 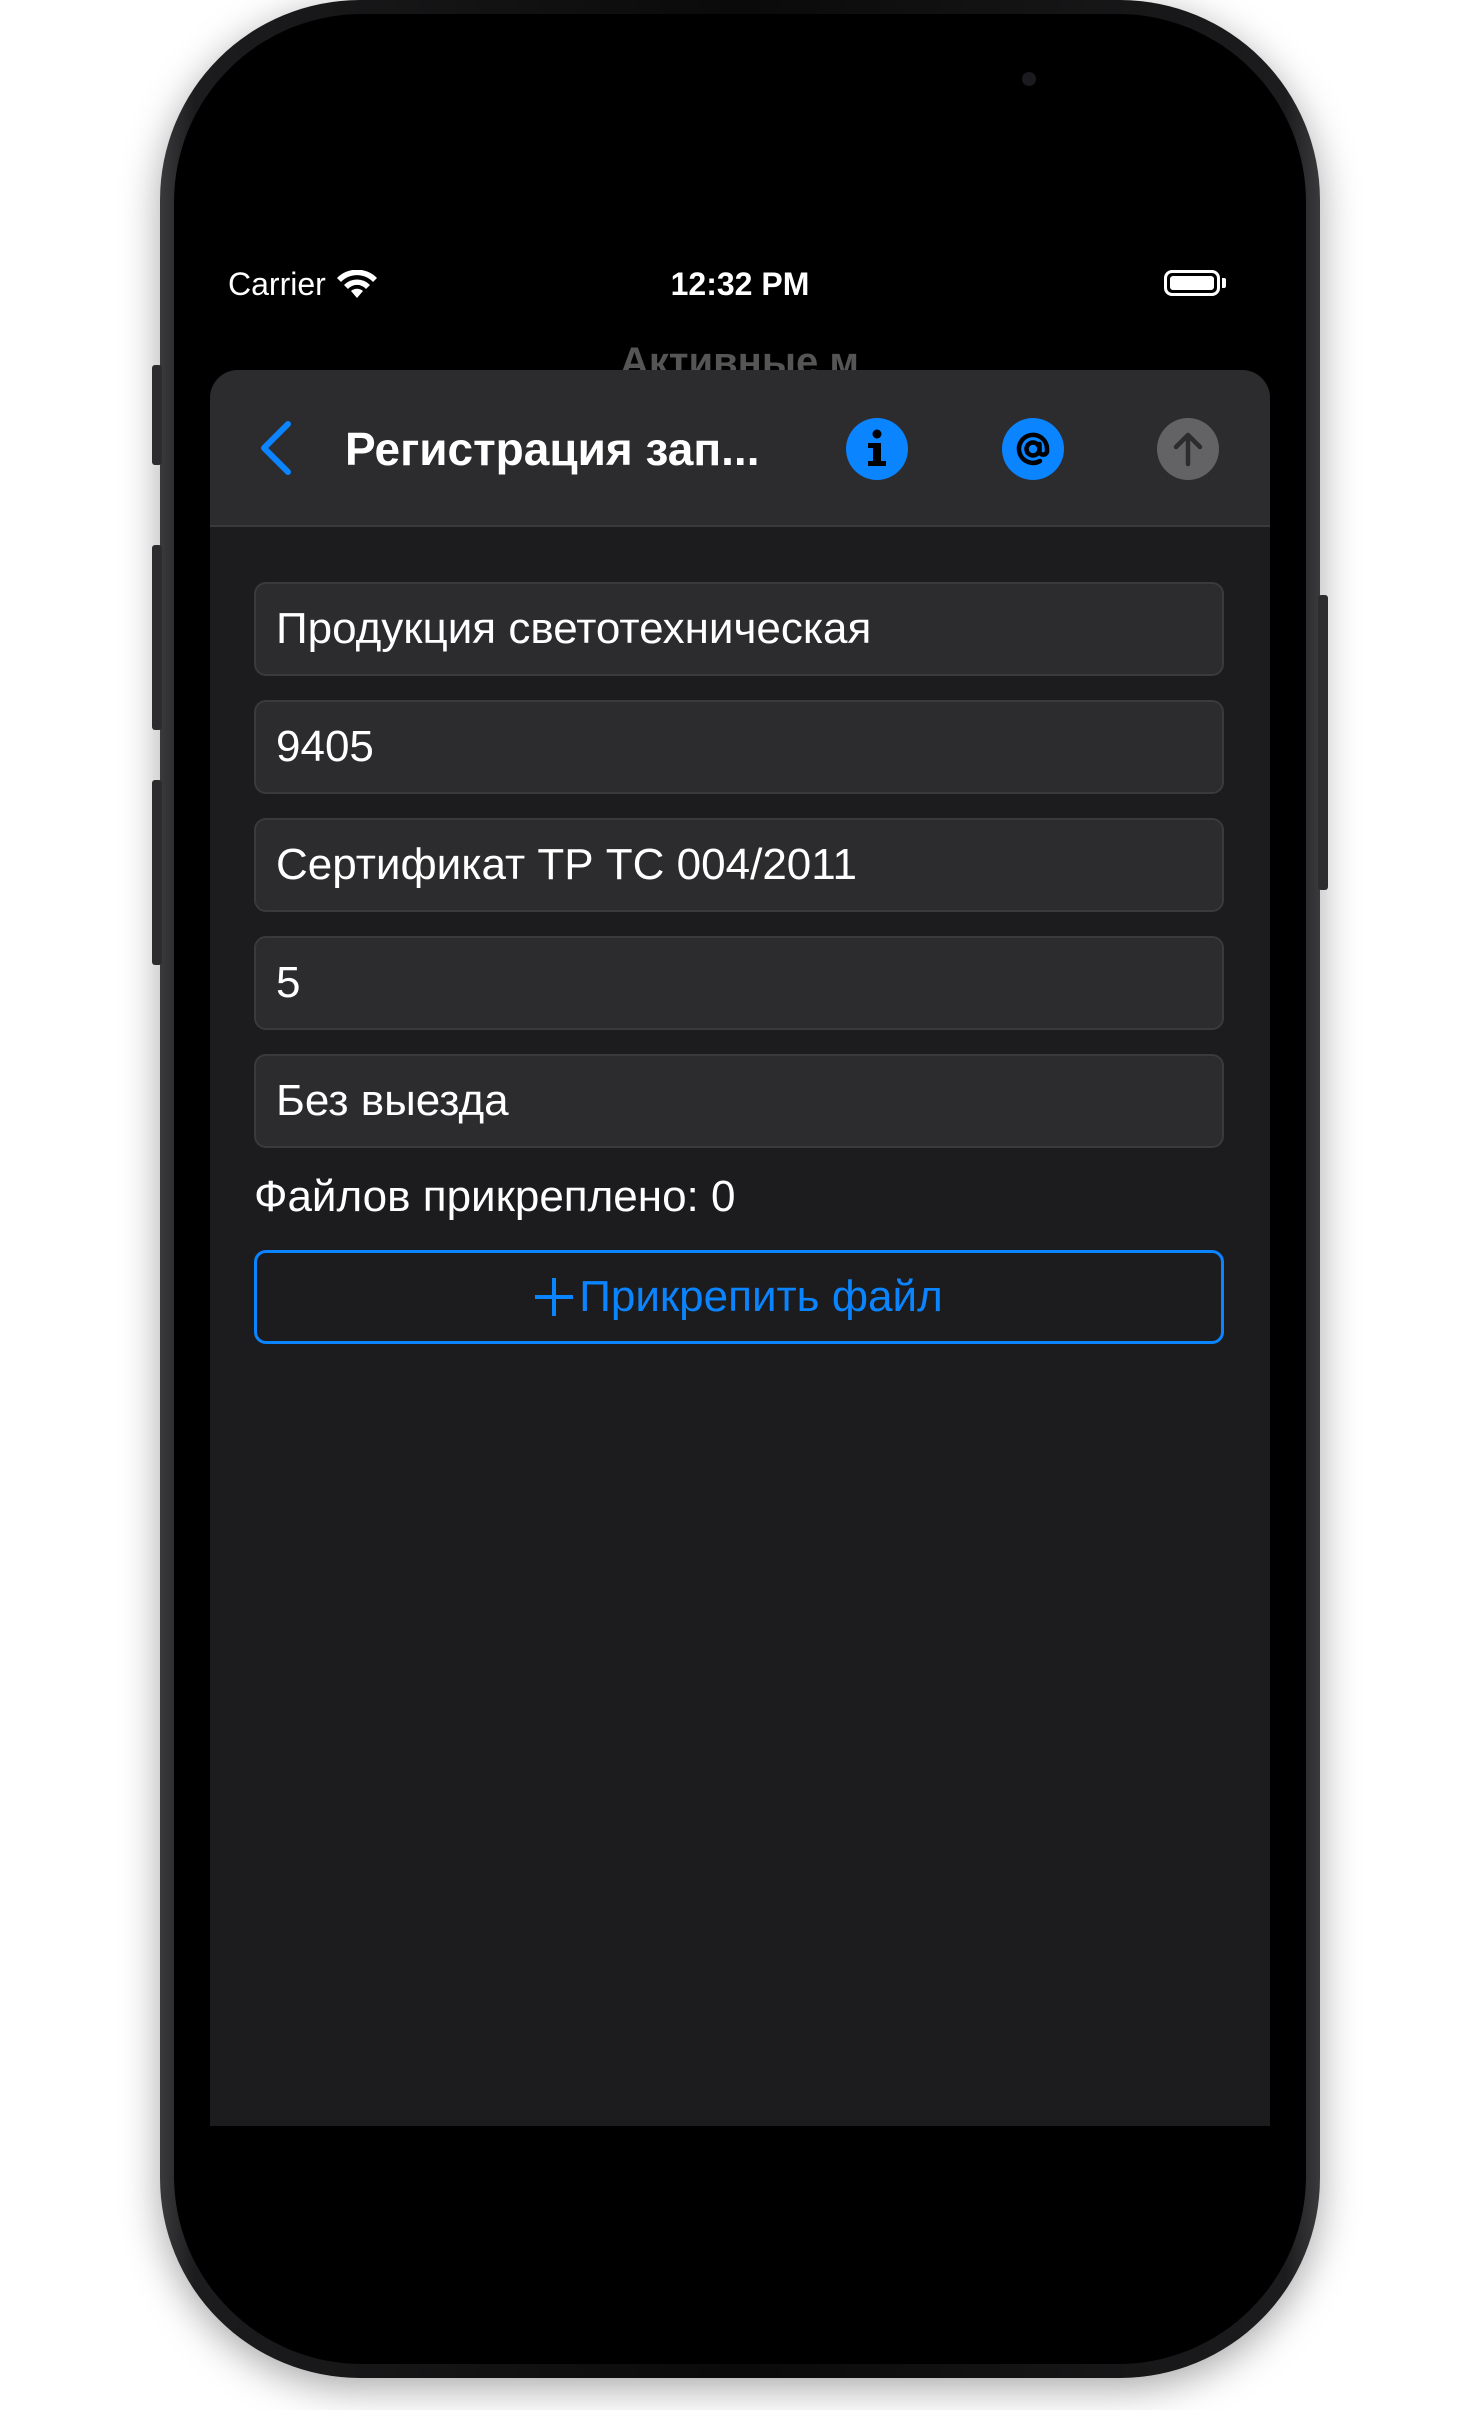 I want to click on status-bar: Carrier 12:32 PM, so click(x=740, y=283).